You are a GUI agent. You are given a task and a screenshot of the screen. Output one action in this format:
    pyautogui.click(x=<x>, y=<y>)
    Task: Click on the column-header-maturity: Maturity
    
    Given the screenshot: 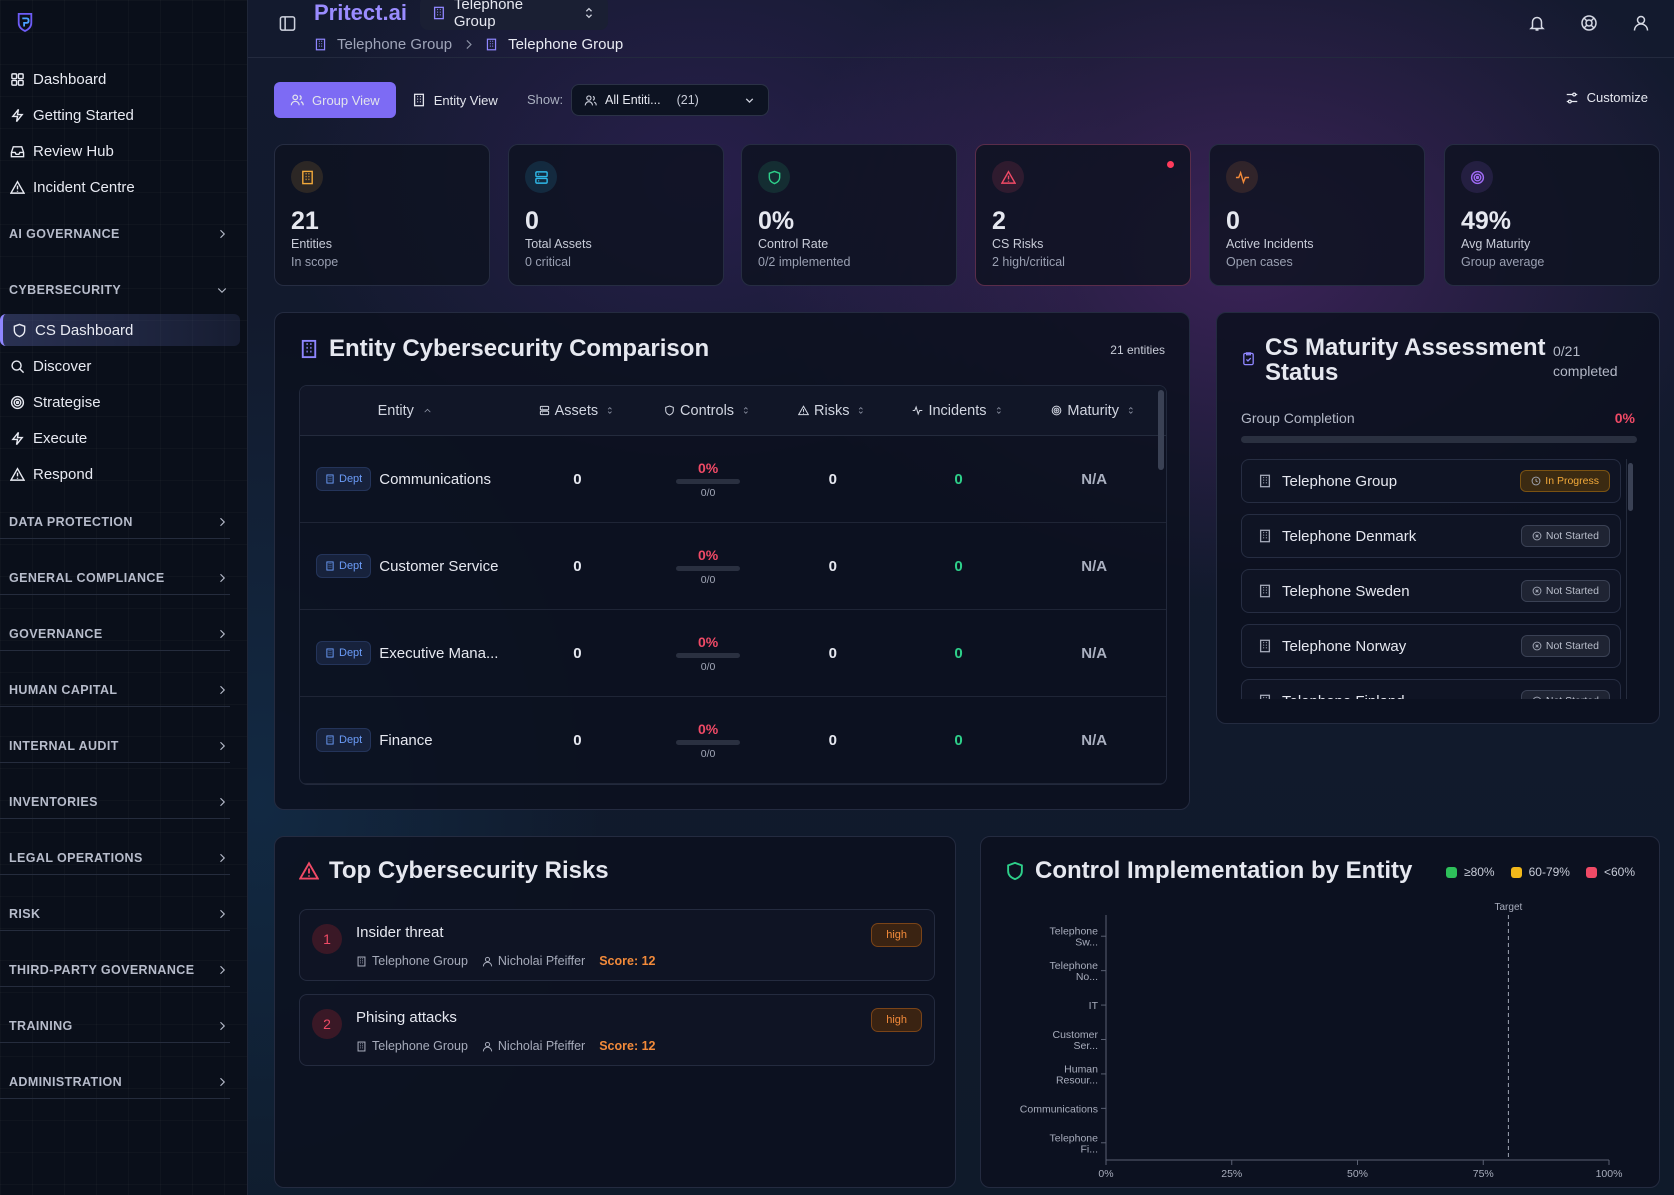 What is the action you would take?
    pyautogui.click(x=1094, y=411)
    